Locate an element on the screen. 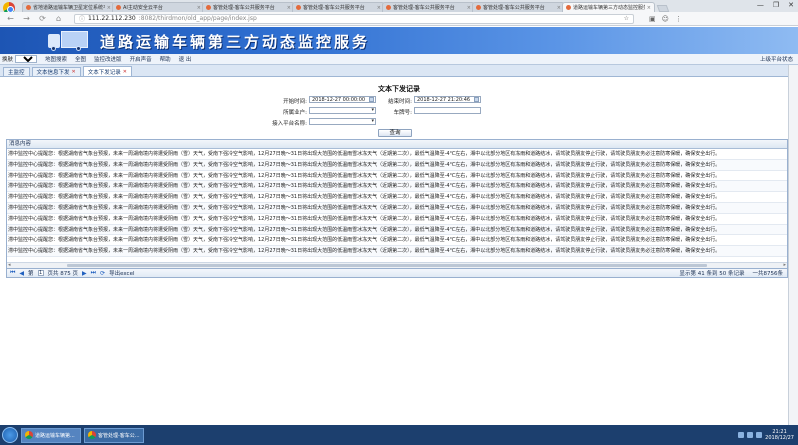  reload-icon: ⟳ is located at coordinates (42, 18).